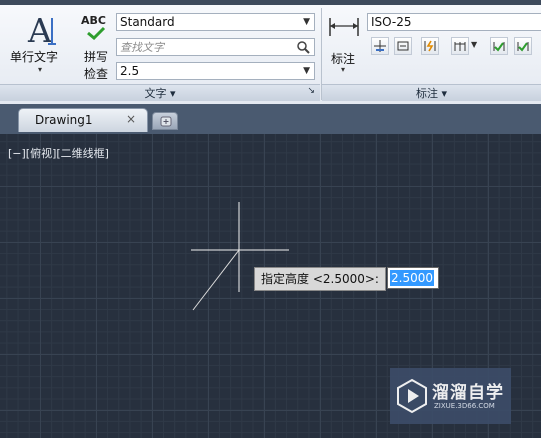 The height and width of the screenshot is (438, 541). What do you see at coordinates (468, 393) in the screenshot?
I see `watermark-title: 溜溜自学` at bounding box center [468, 393].